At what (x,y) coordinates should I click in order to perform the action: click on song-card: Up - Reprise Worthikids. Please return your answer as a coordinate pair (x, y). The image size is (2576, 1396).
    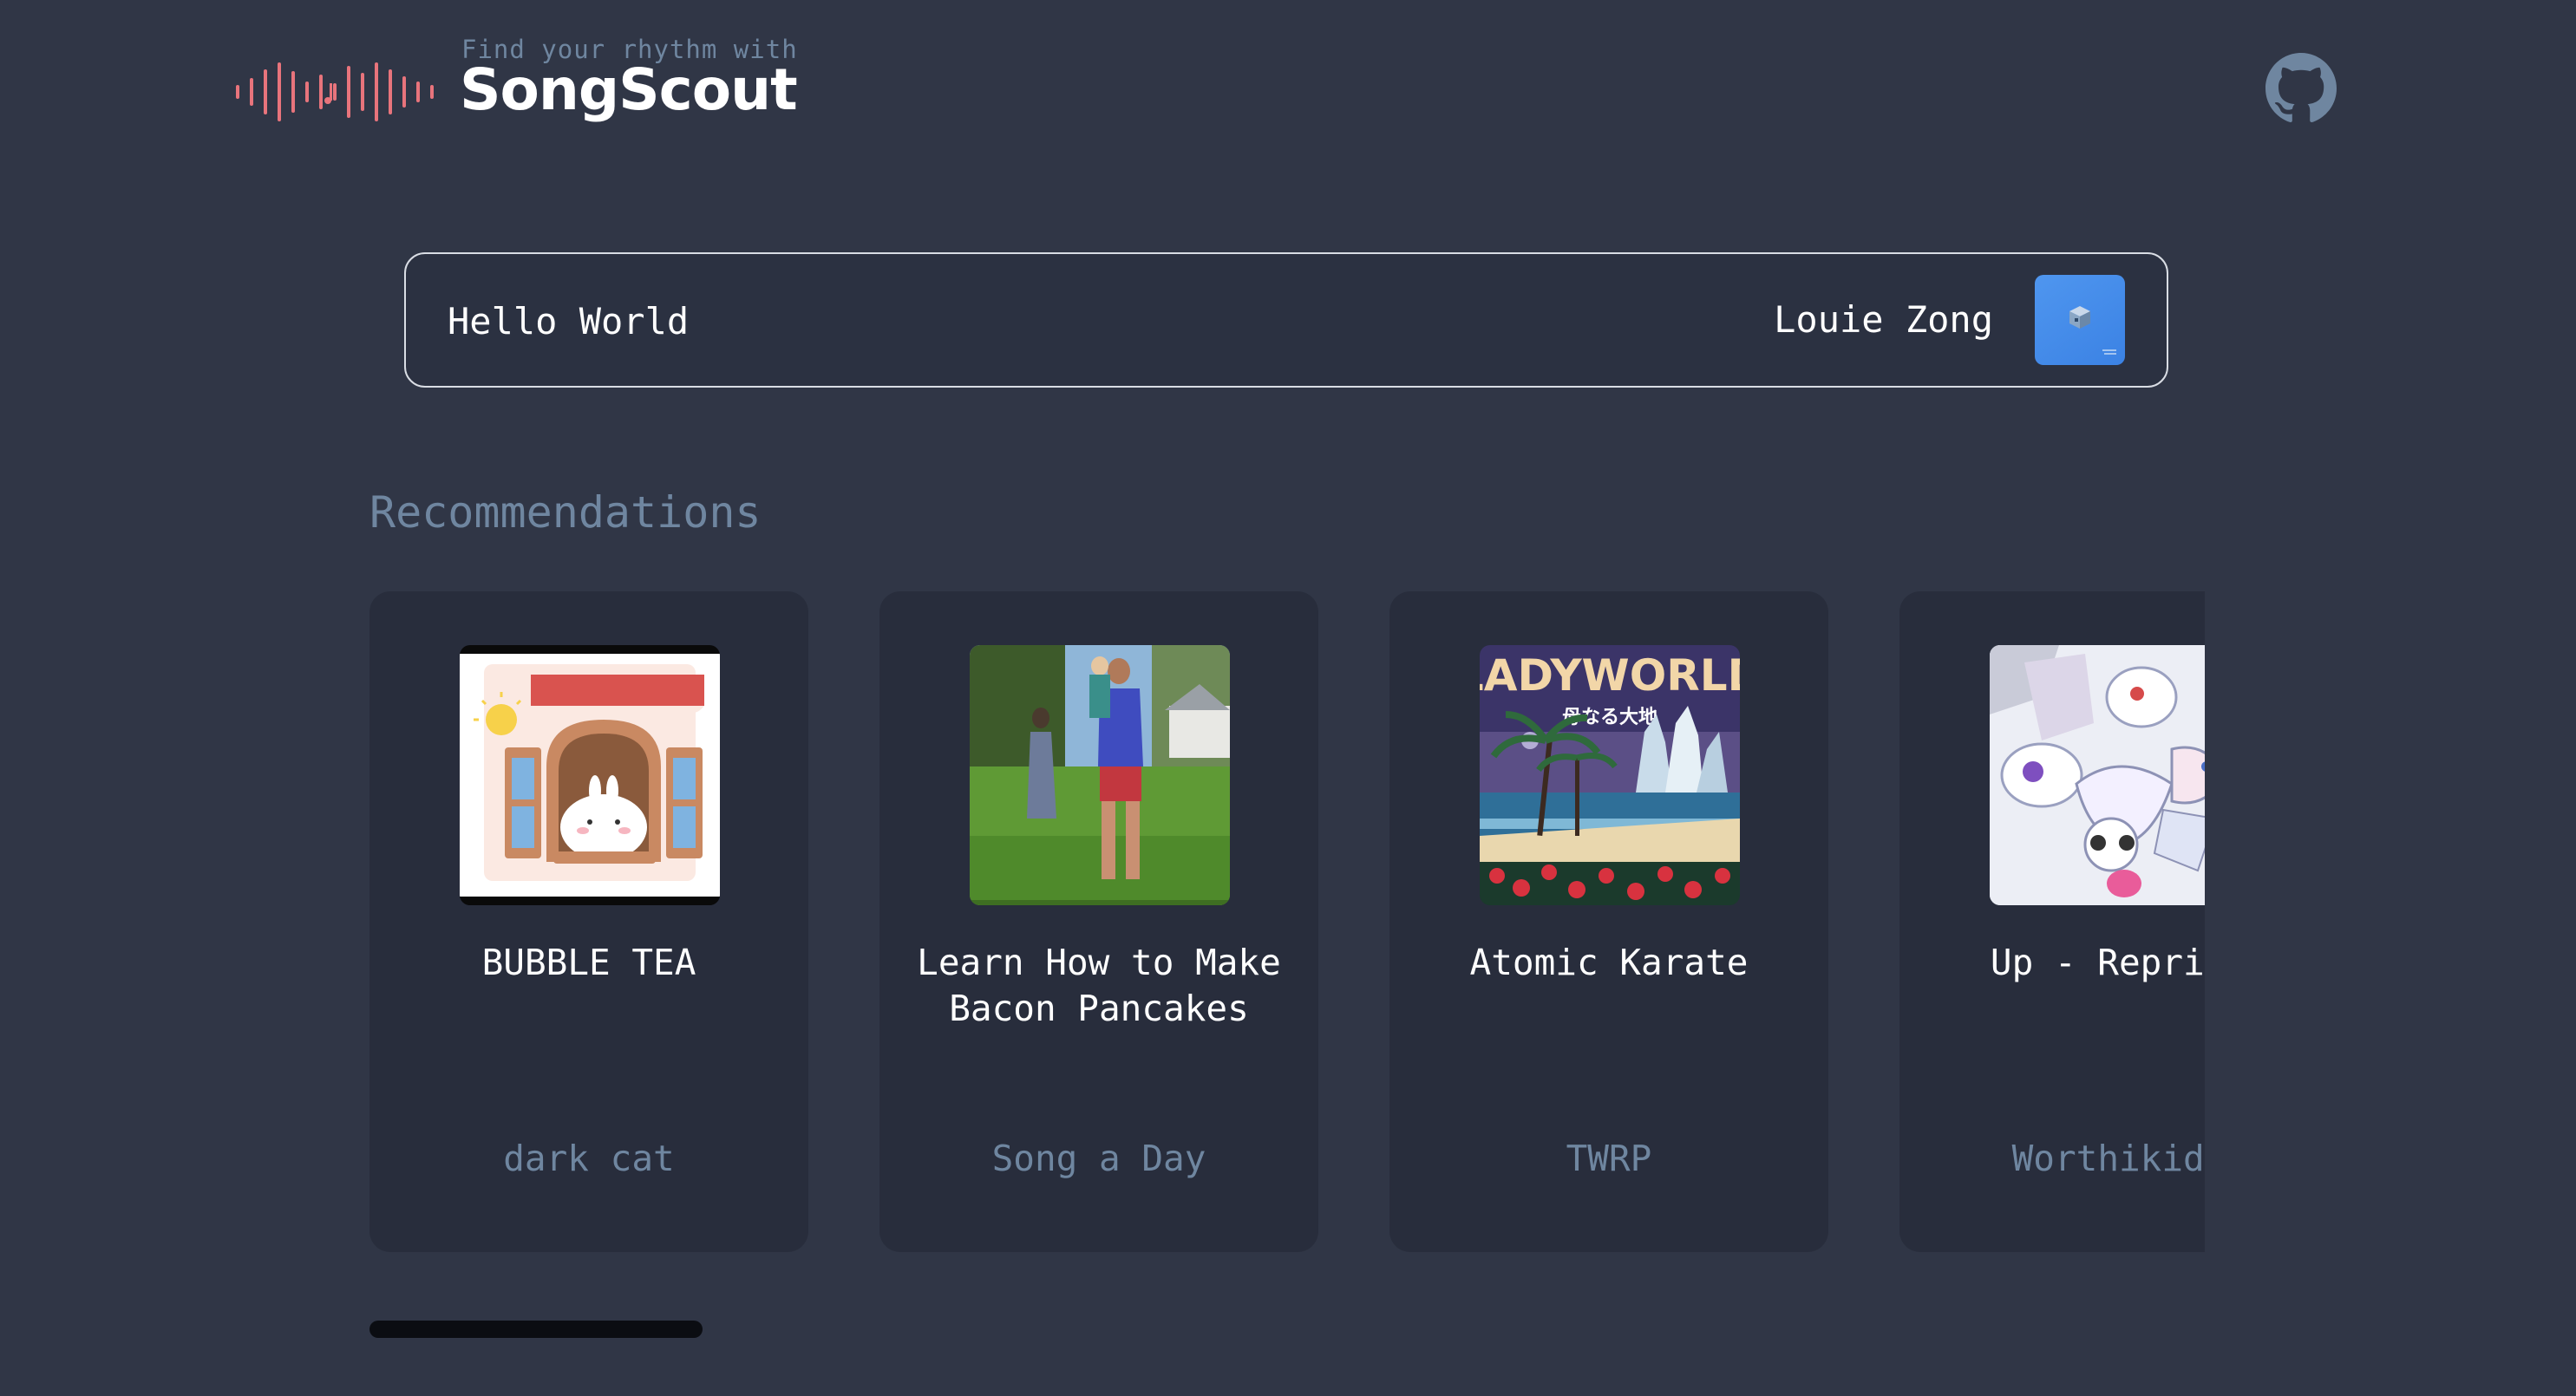
    Looking at the image, I should click on (2052, 921).